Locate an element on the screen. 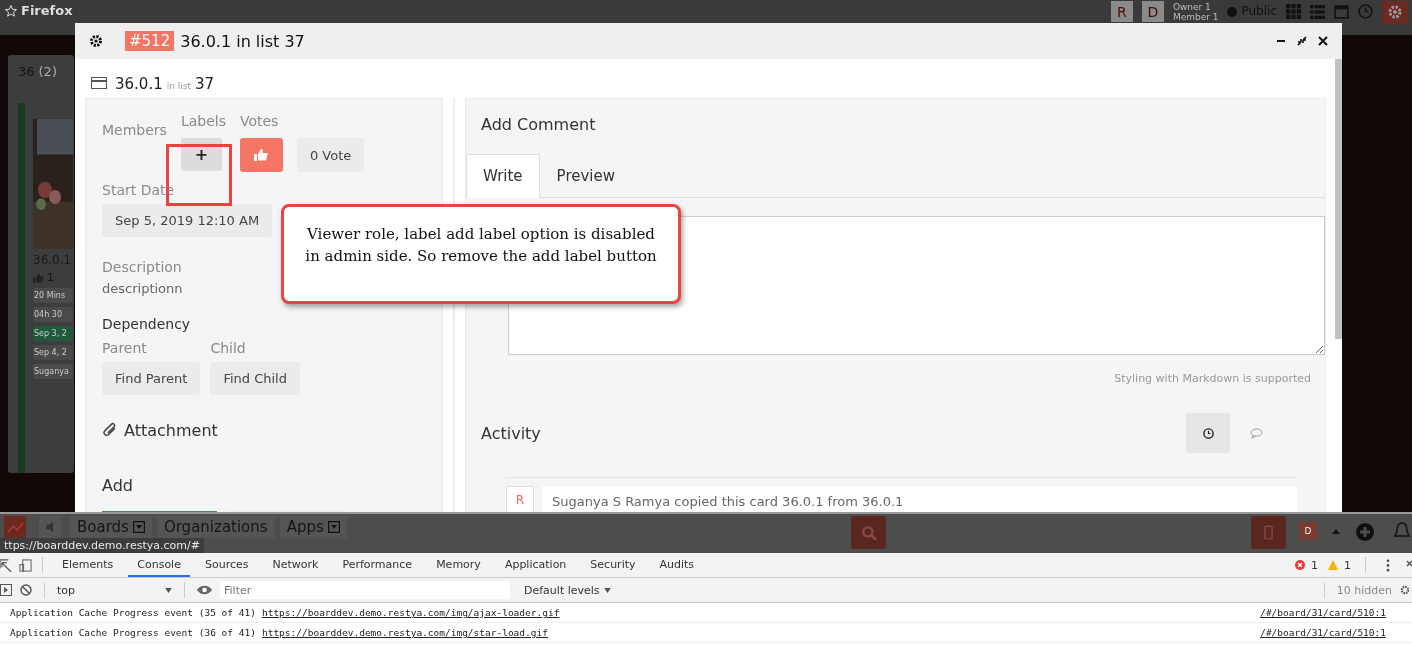 The height and width of the screenshot is (645, 1412). description-text: descriptionn is located at coordinates (142, 288).